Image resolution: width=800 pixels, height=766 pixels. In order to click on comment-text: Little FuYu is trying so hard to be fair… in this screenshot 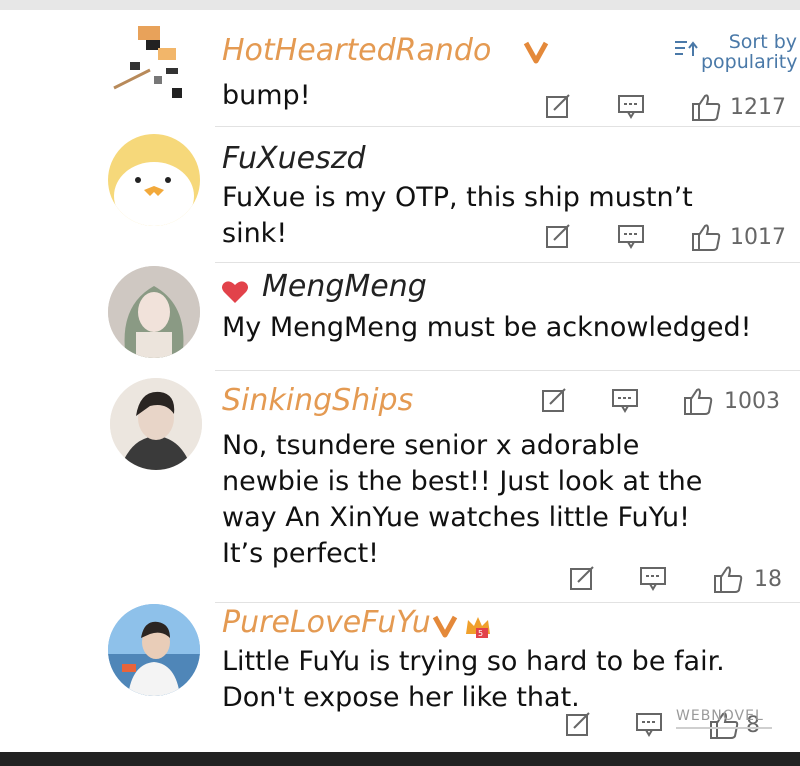, I will do `click(473, 679)`.